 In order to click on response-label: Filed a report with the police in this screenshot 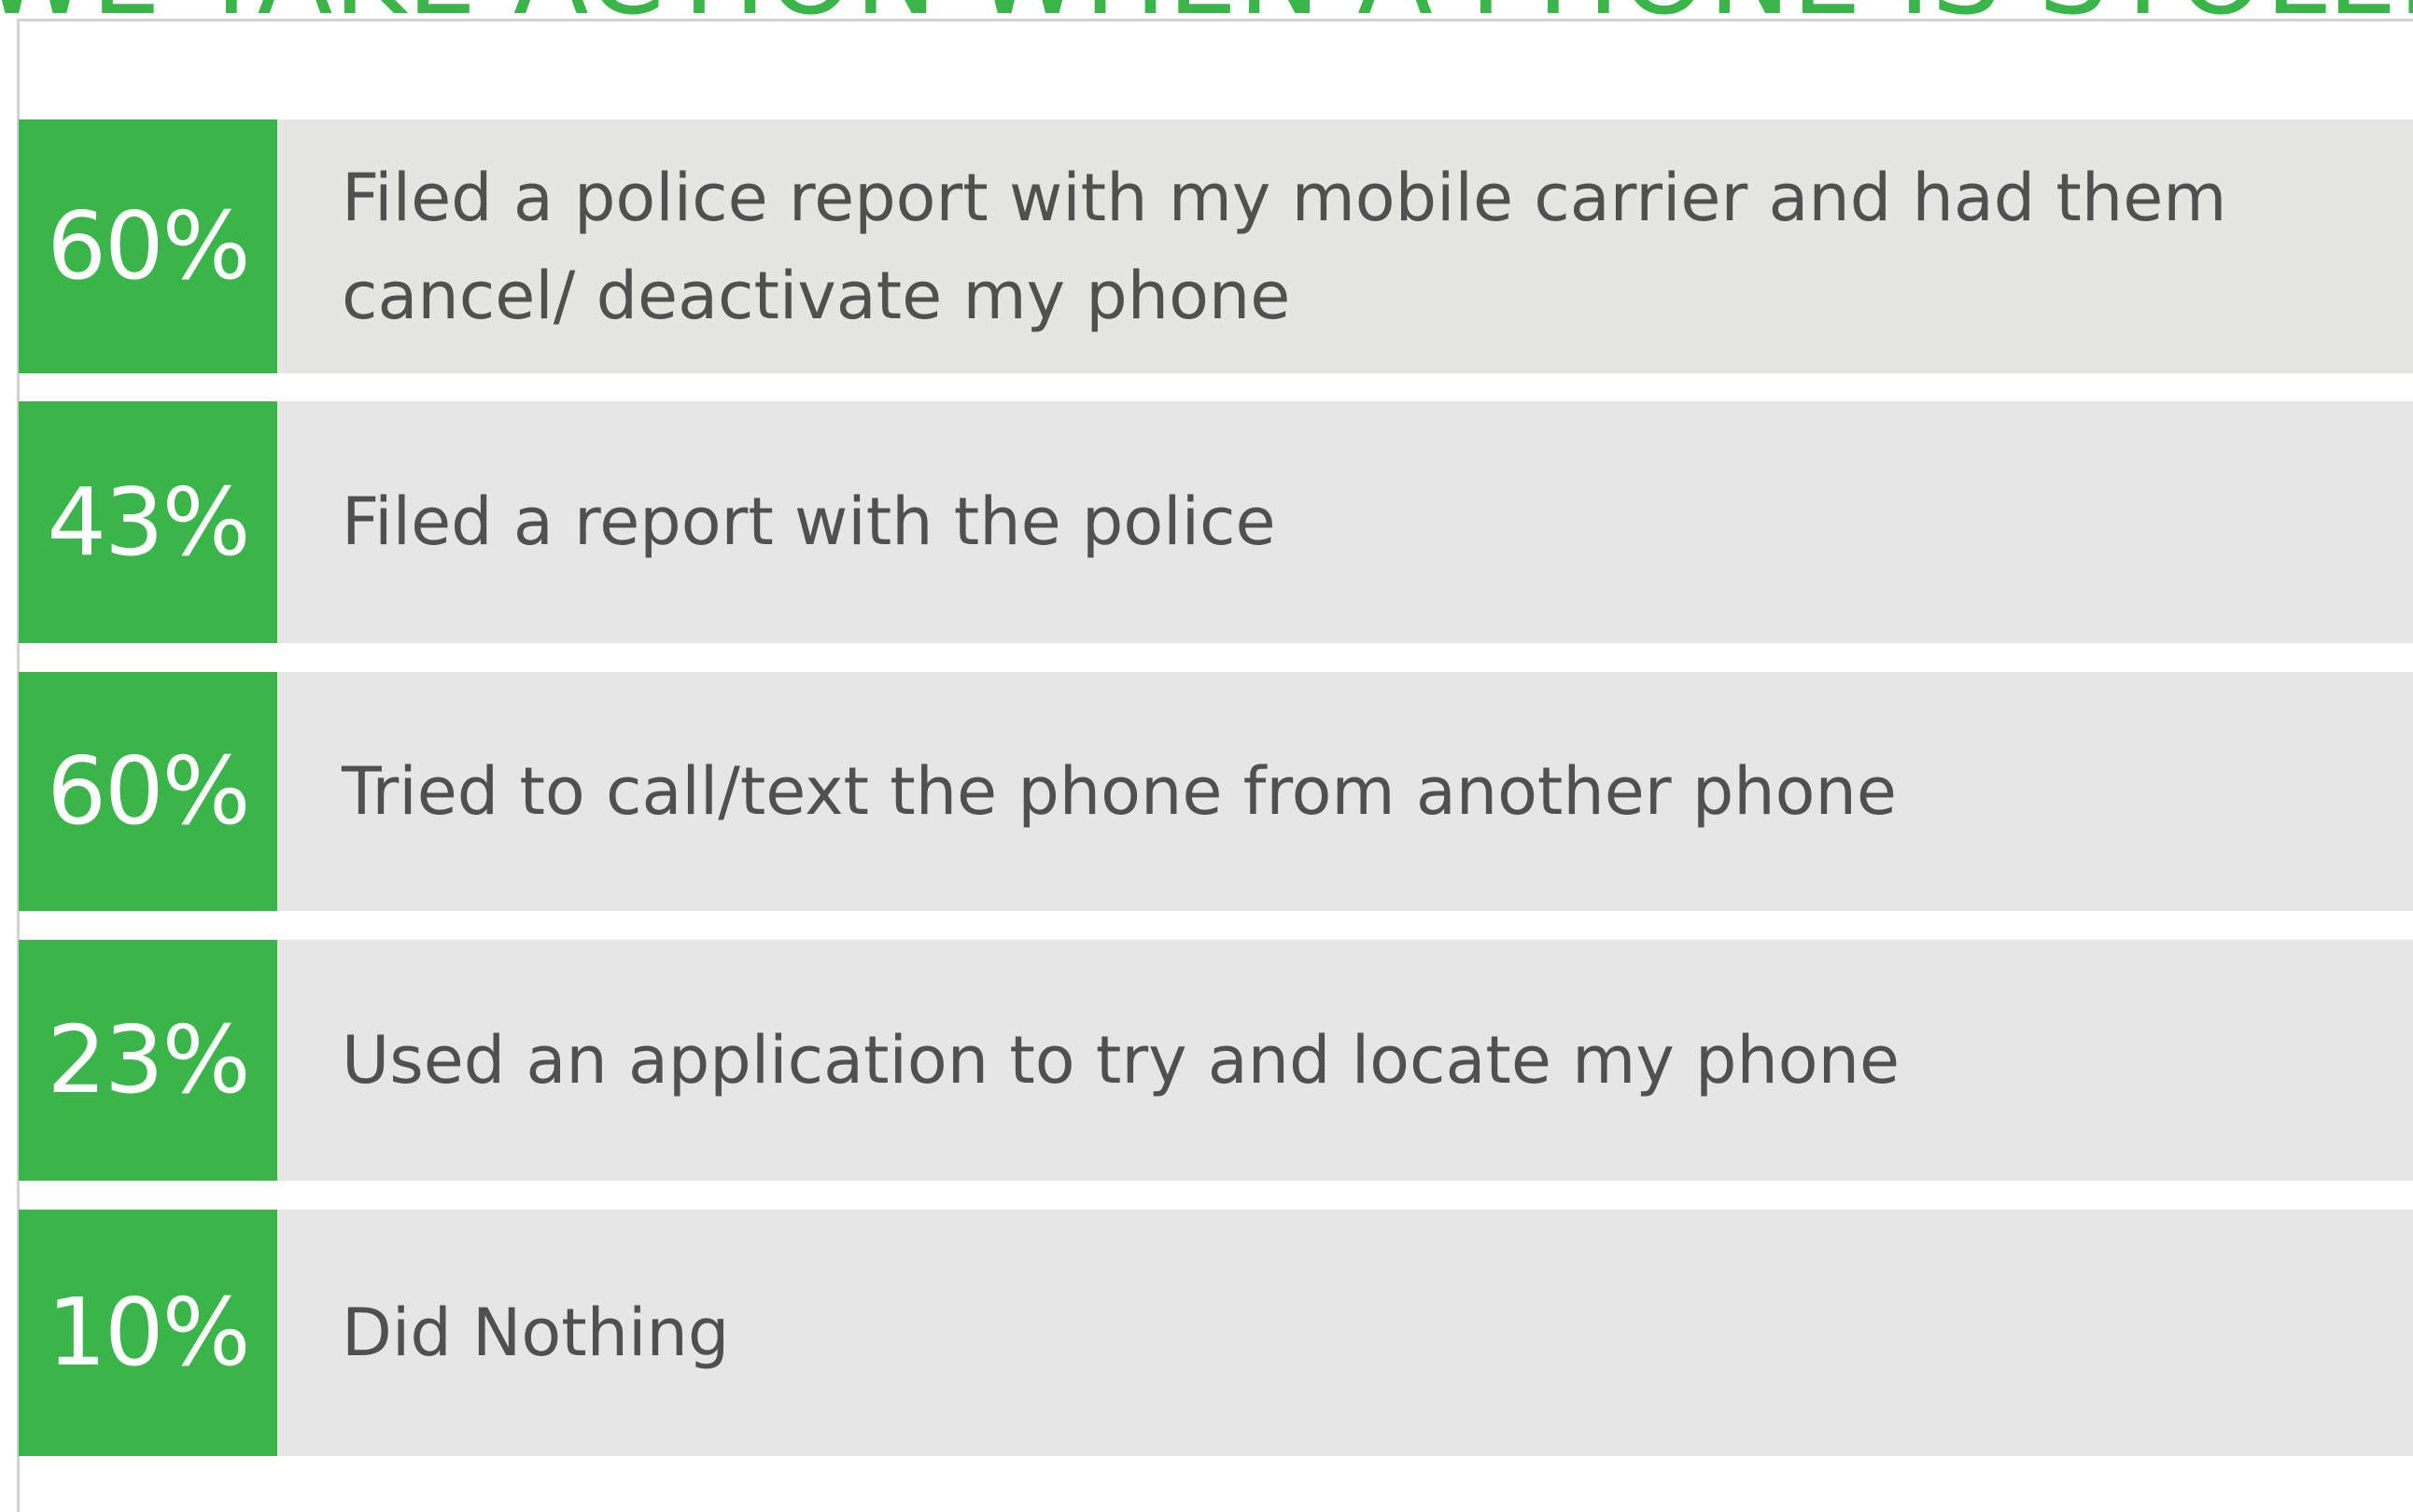, I will do `click(809, 521)`.